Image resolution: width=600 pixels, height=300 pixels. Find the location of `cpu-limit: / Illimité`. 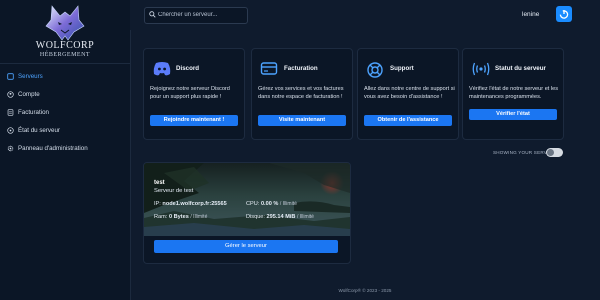

cpu-limit: / Illimité is located at coordinates (288, 204).